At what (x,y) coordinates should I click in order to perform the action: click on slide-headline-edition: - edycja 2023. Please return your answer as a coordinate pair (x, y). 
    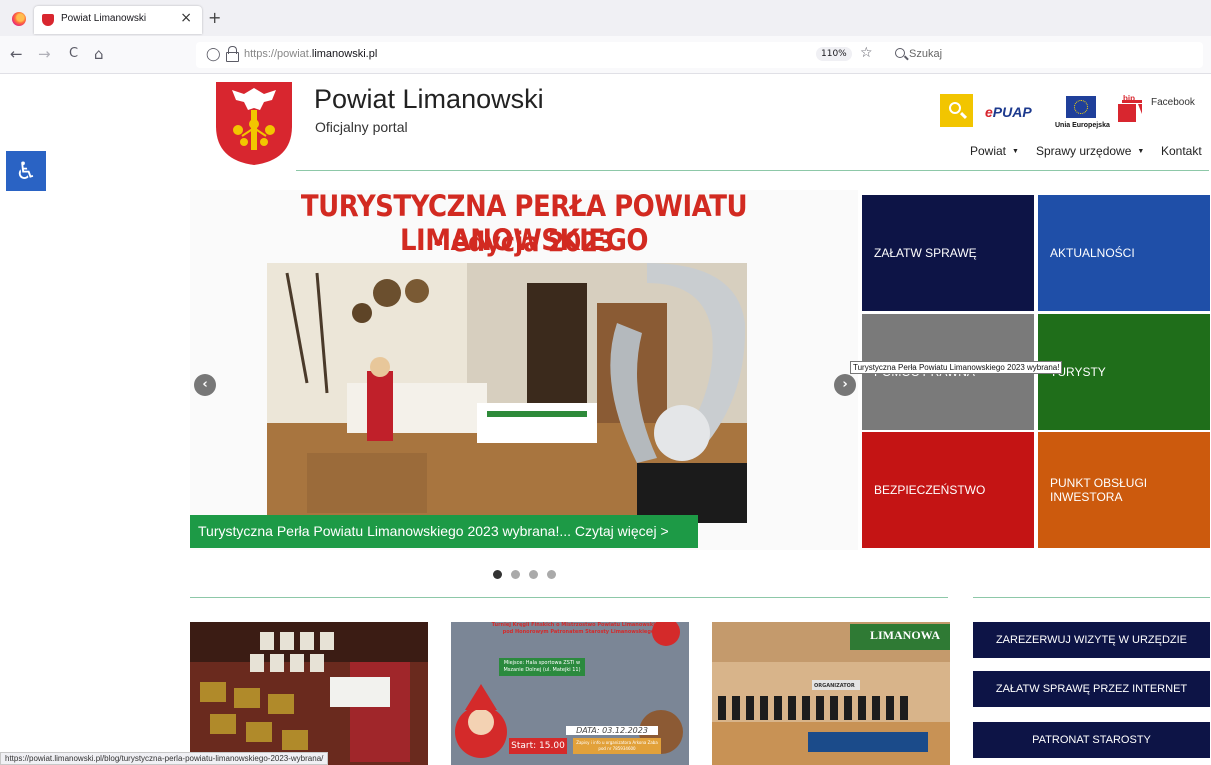
    Looking at the image, I should click on (524, 242).